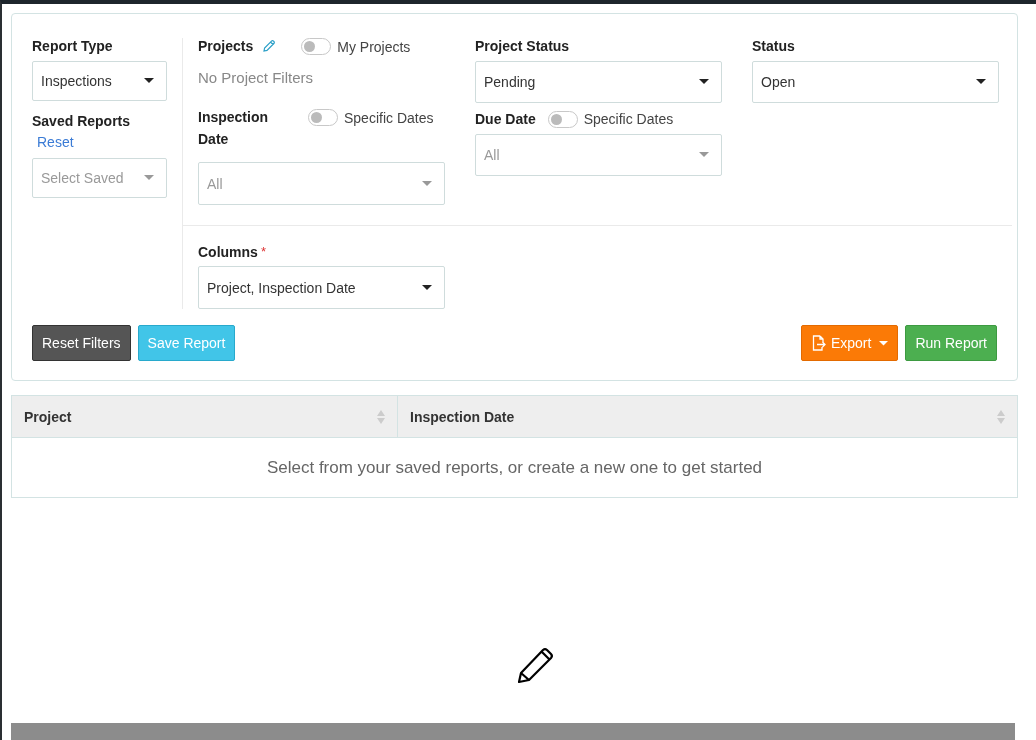  I want to click on field-label: Project Status, so click(523, 46).